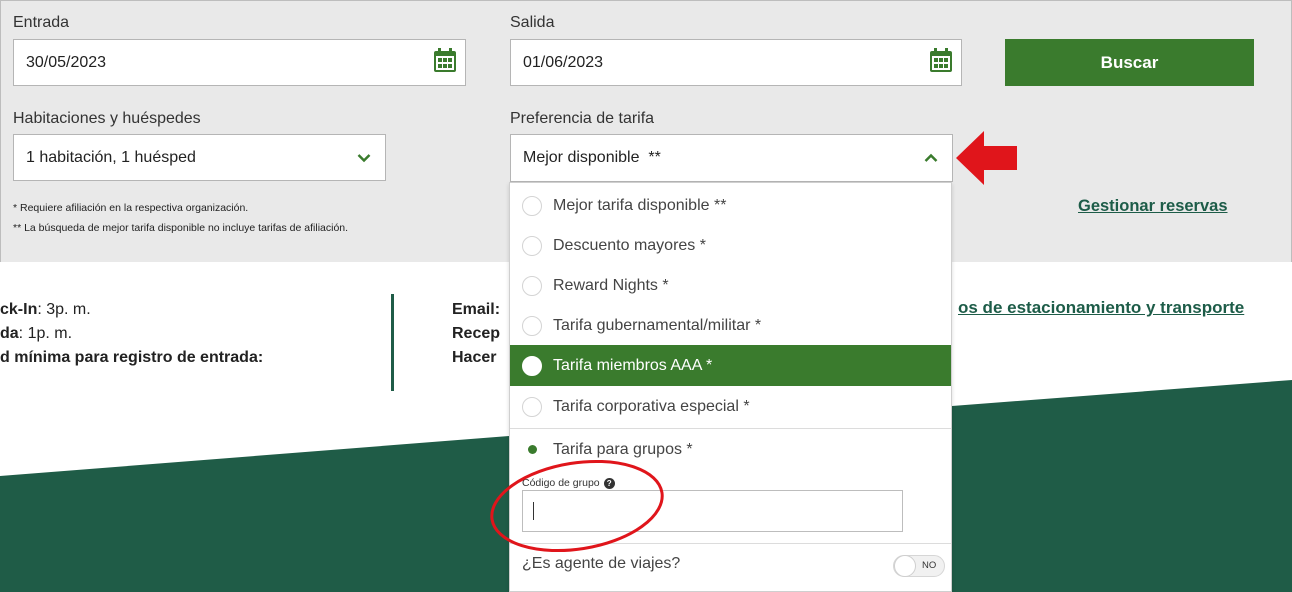 This screenshot has height=592, width=1292. Describe the element at coordinates (9, 333) in the screenshot. I see `checkout-time-label: da` at that location.